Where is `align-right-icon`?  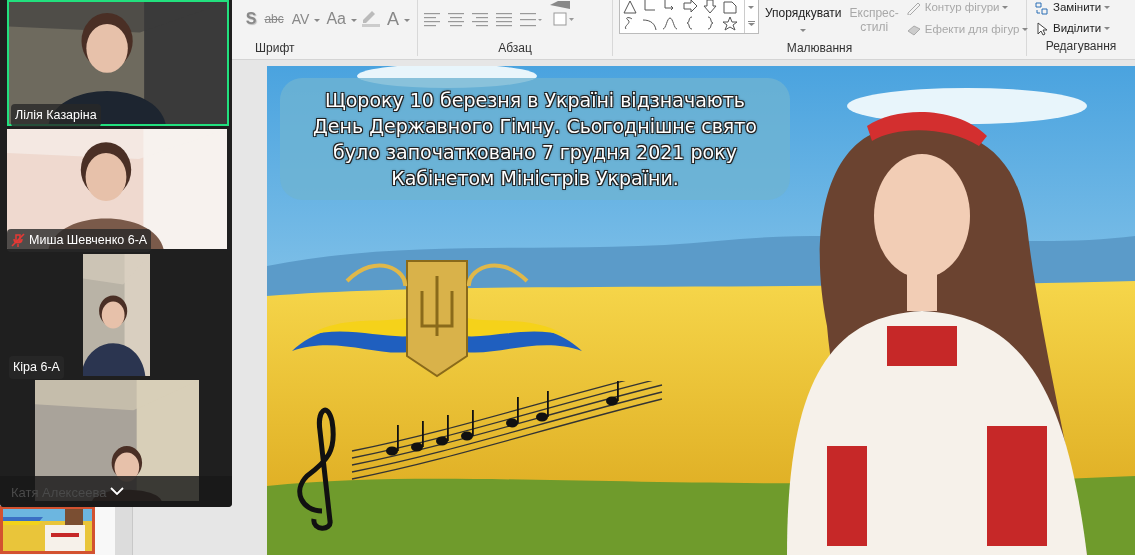
align-right-icon is located at coordinates (480, 20).